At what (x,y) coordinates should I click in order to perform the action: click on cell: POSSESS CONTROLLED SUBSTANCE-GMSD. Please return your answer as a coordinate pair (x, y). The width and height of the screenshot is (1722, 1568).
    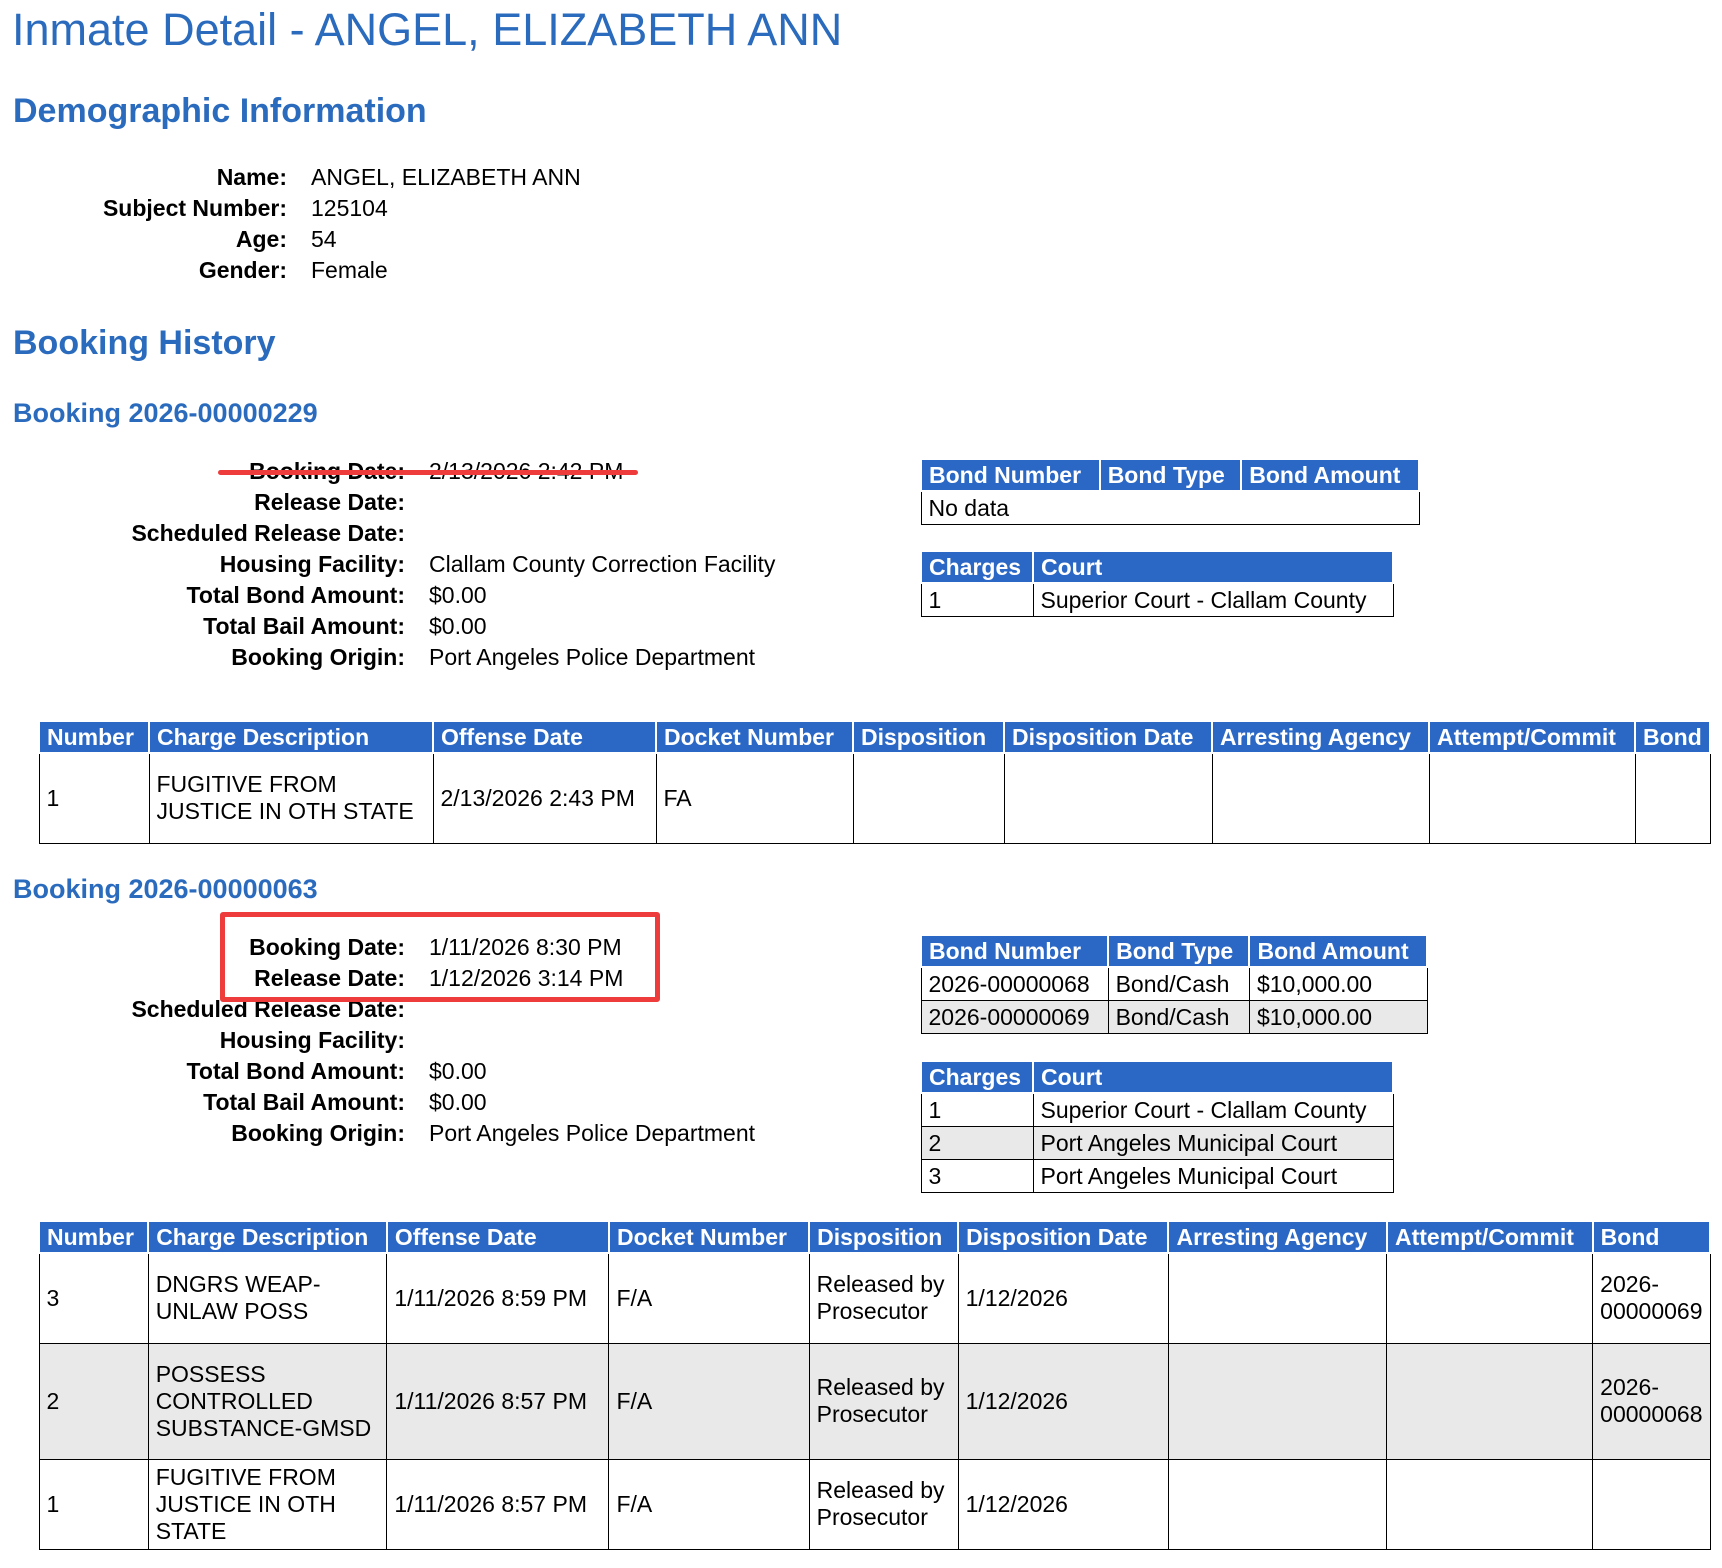
    Looking at the image, I should click on (267, 1401).